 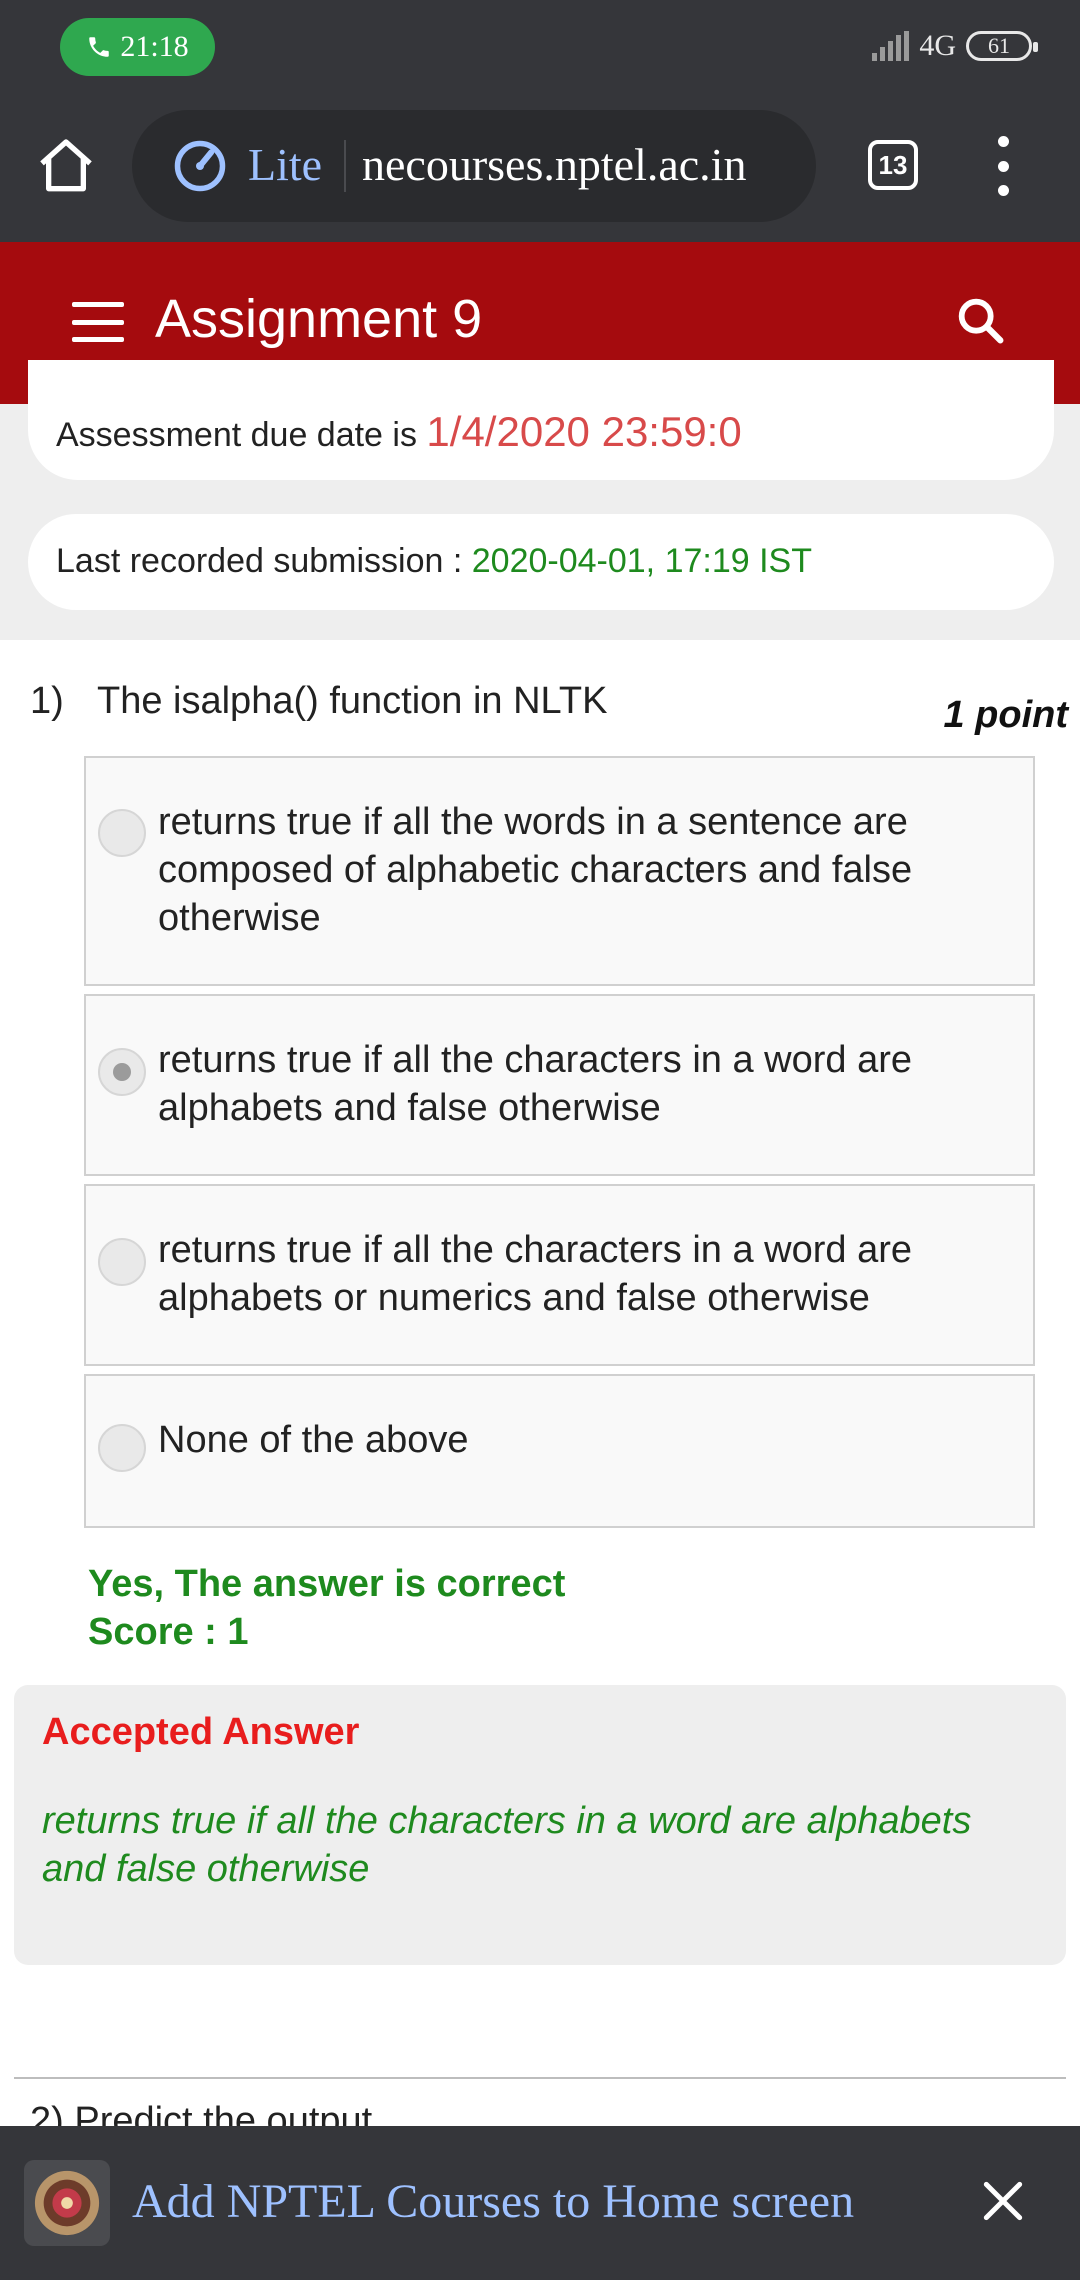 I want to click on due-date-value: 1/4/2020 23:59:0, so click(x=584, y=431).